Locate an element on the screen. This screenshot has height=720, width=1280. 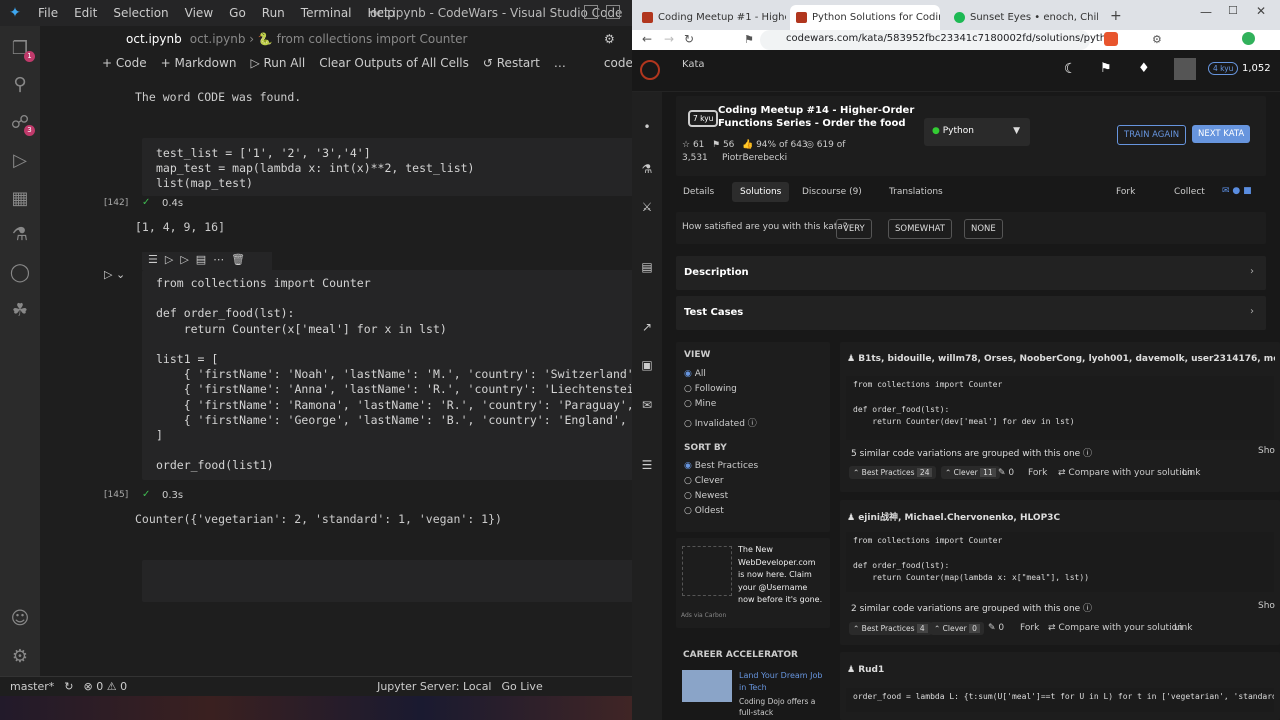
solution-authors: ♟ Rud1 is located at coordinates (865, 670).